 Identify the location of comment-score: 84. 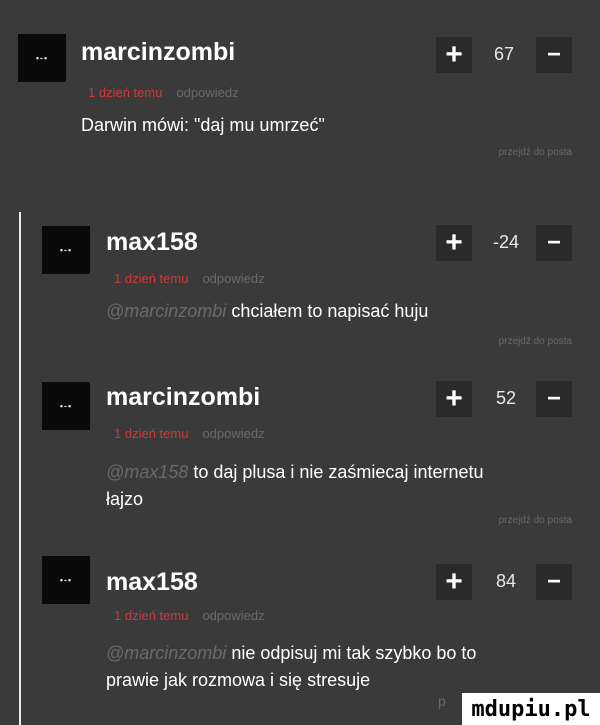
(506, 581).